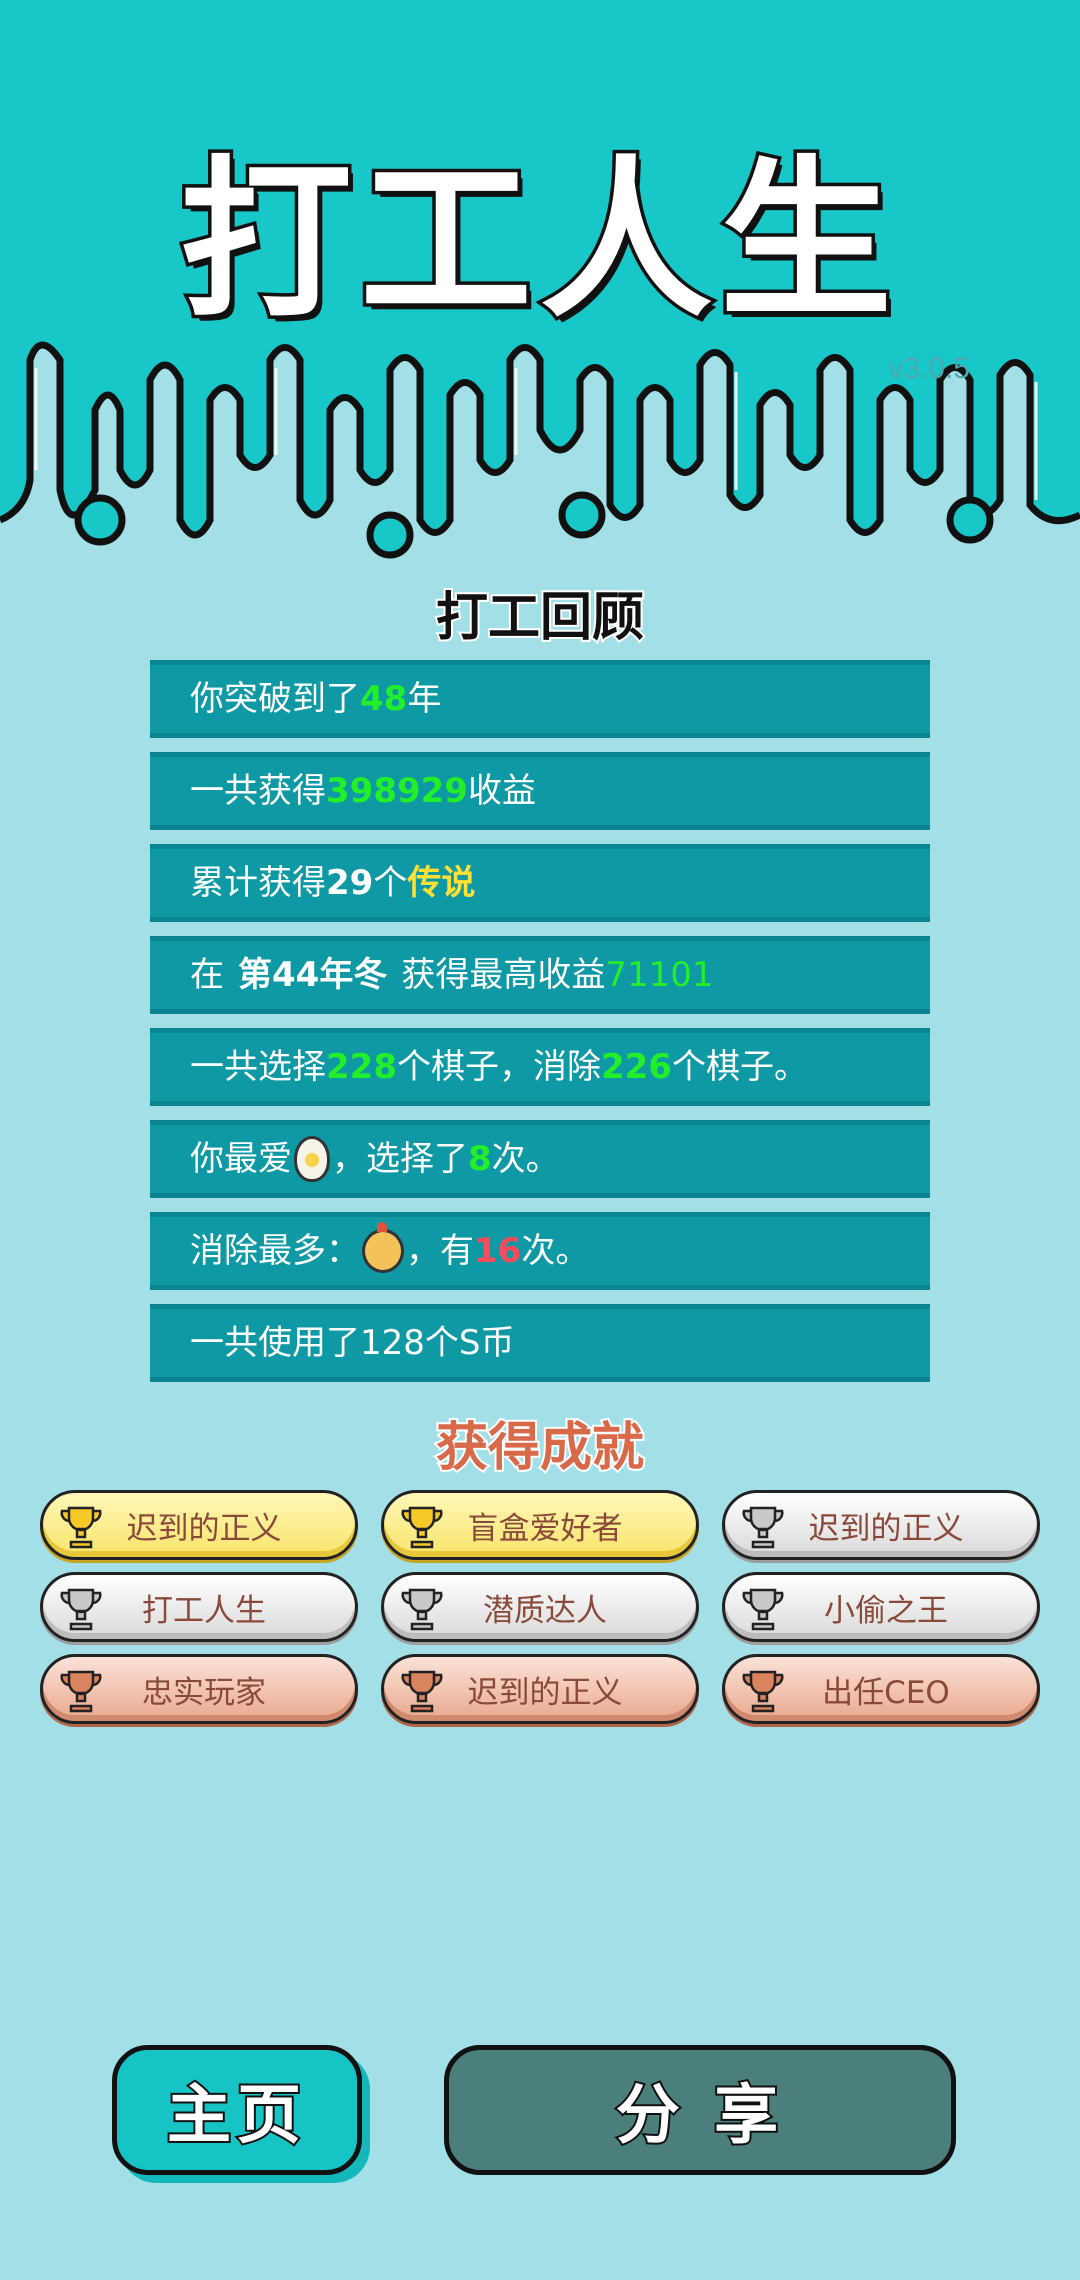  Describe the element at coordinates (498, 1251) in the screenshot. I see `stat-value: 16` at that location.